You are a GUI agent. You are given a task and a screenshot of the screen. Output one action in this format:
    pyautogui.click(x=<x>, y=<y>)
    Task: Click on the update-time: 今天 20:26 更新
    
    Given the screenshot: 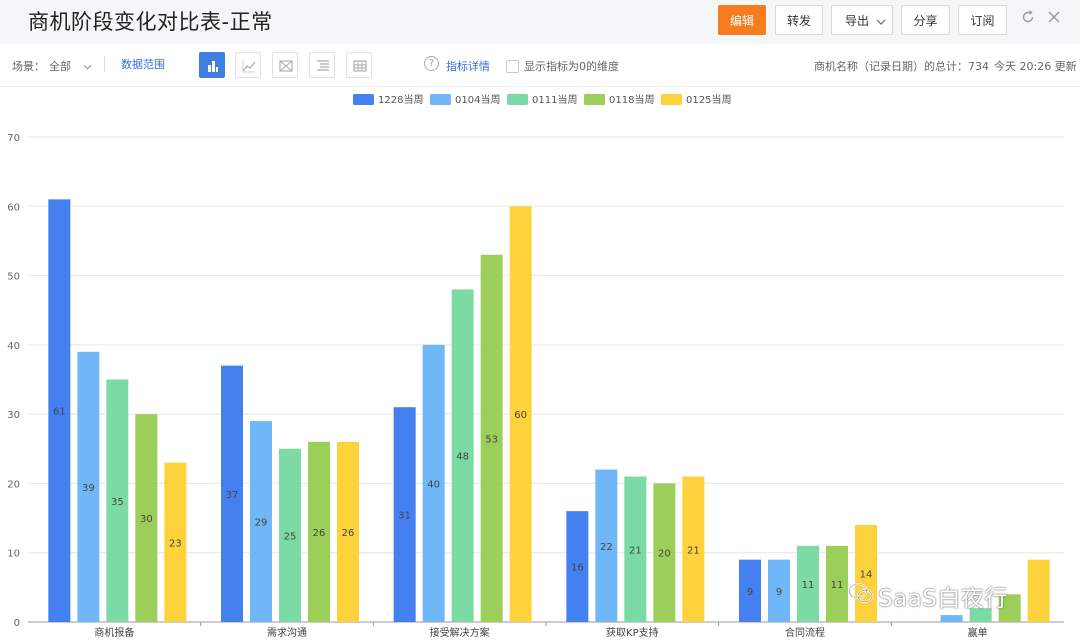 What is the action you would take?
    pyautogui.click(x=1035, y=66)
    